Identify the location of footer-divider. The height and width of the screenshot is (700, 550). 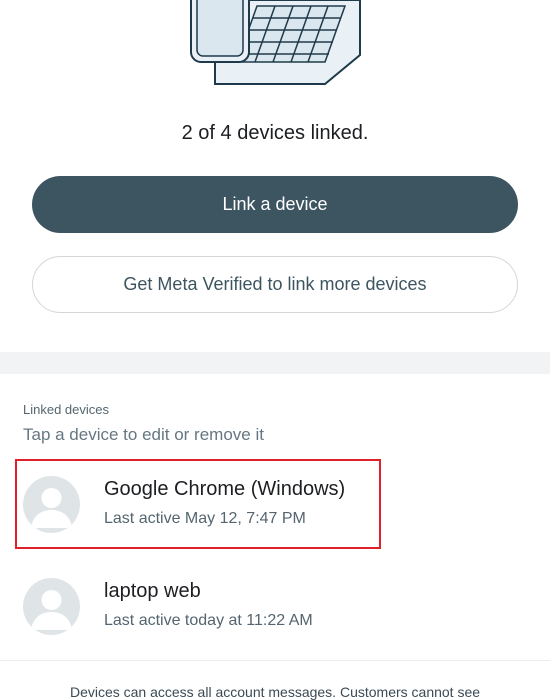
(275, 660).